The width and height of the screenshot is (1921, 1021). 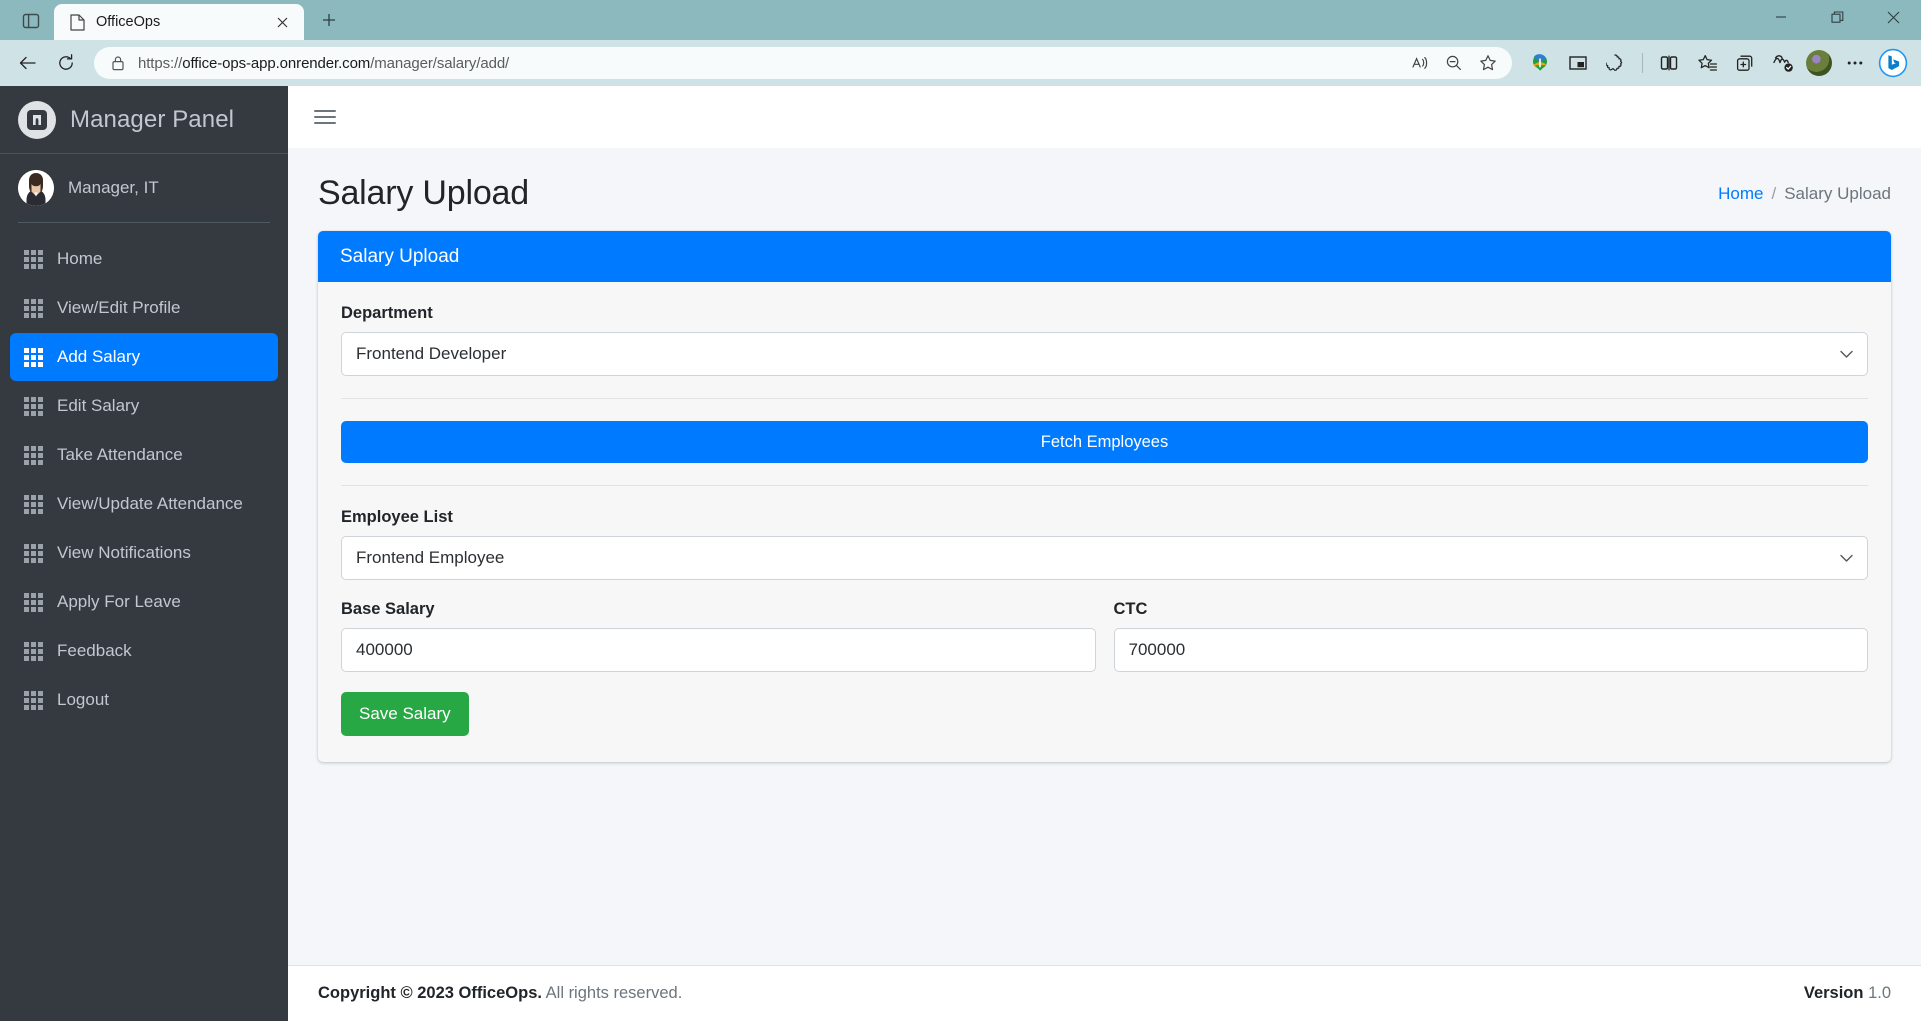 I want to click on sidebar-divider, so click(x=144, y=222).